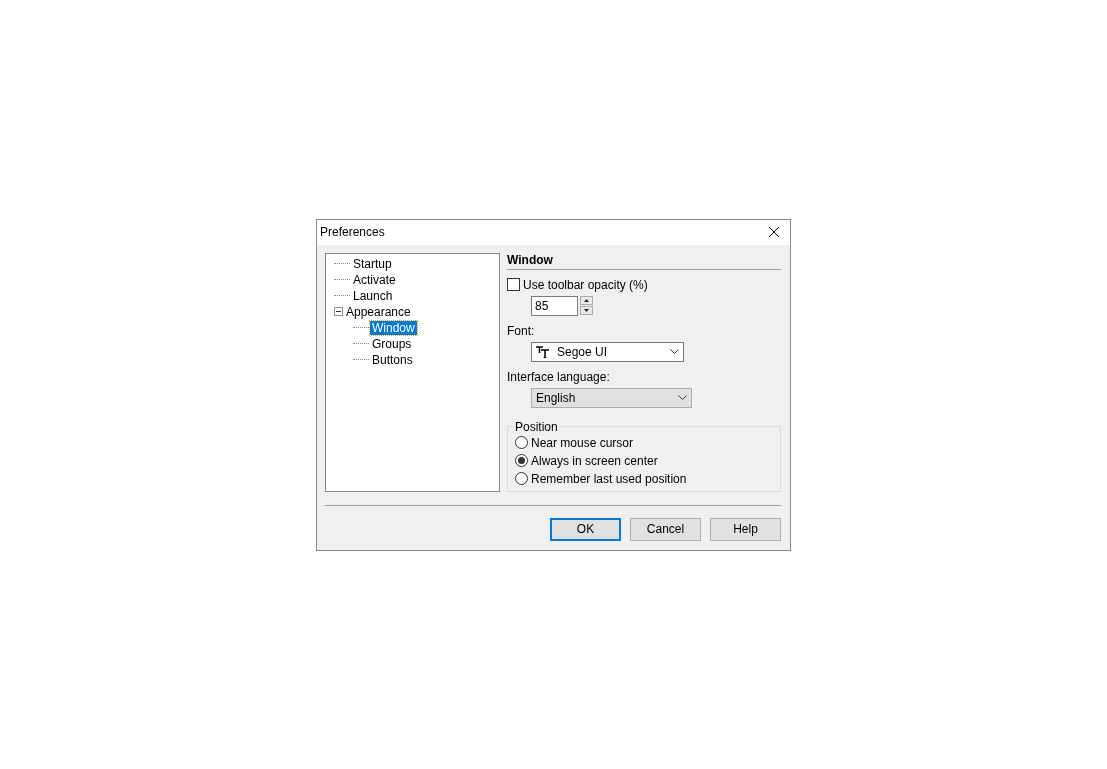  I want to click on radio-label: Near mouse cursor, so click(582, 442).